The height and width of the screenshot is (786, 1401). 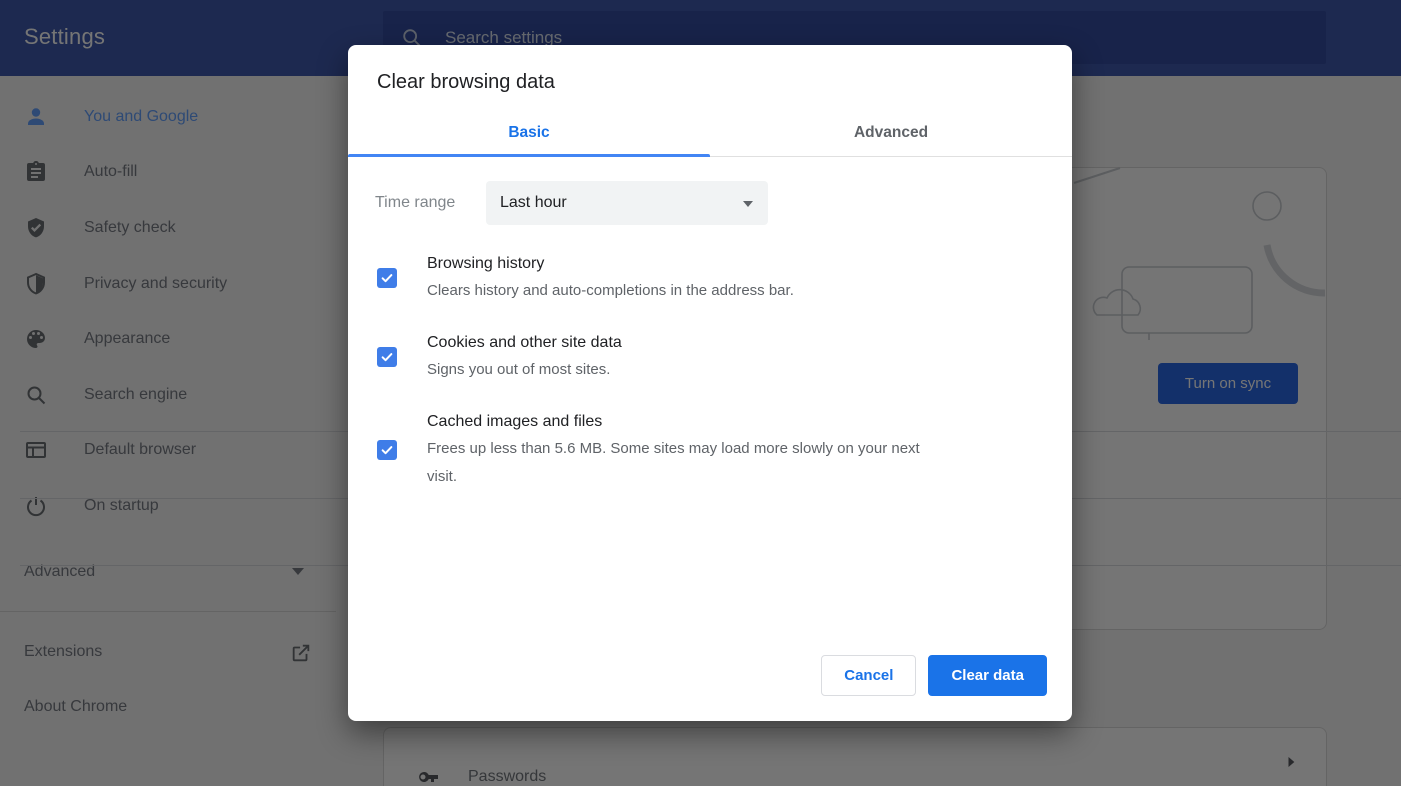 What do you see at coordinates (987, 675) in the screenshot?
I see `clear-data-button: Clear data` at bounding box center [987, 675].